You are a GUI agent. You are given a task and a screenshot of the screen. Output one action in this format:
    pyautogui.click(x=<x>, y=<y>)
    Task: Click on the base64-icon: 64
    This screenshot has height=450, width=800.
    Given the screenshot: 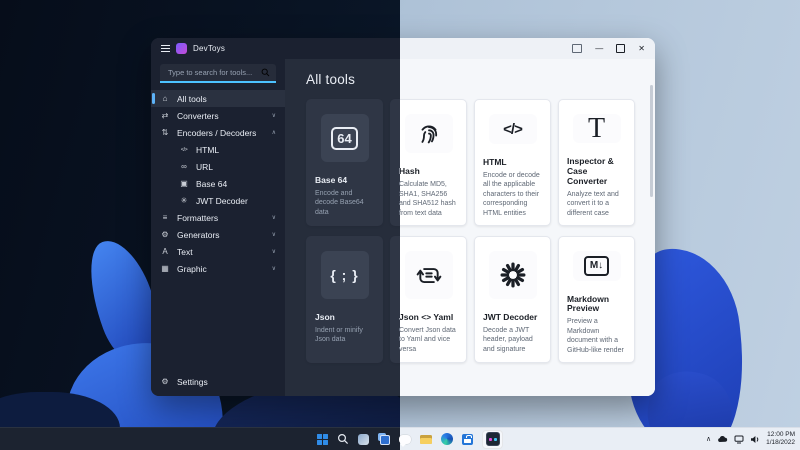 What is the action you would take?
    pyautogui.click(x=344, y=138)
    